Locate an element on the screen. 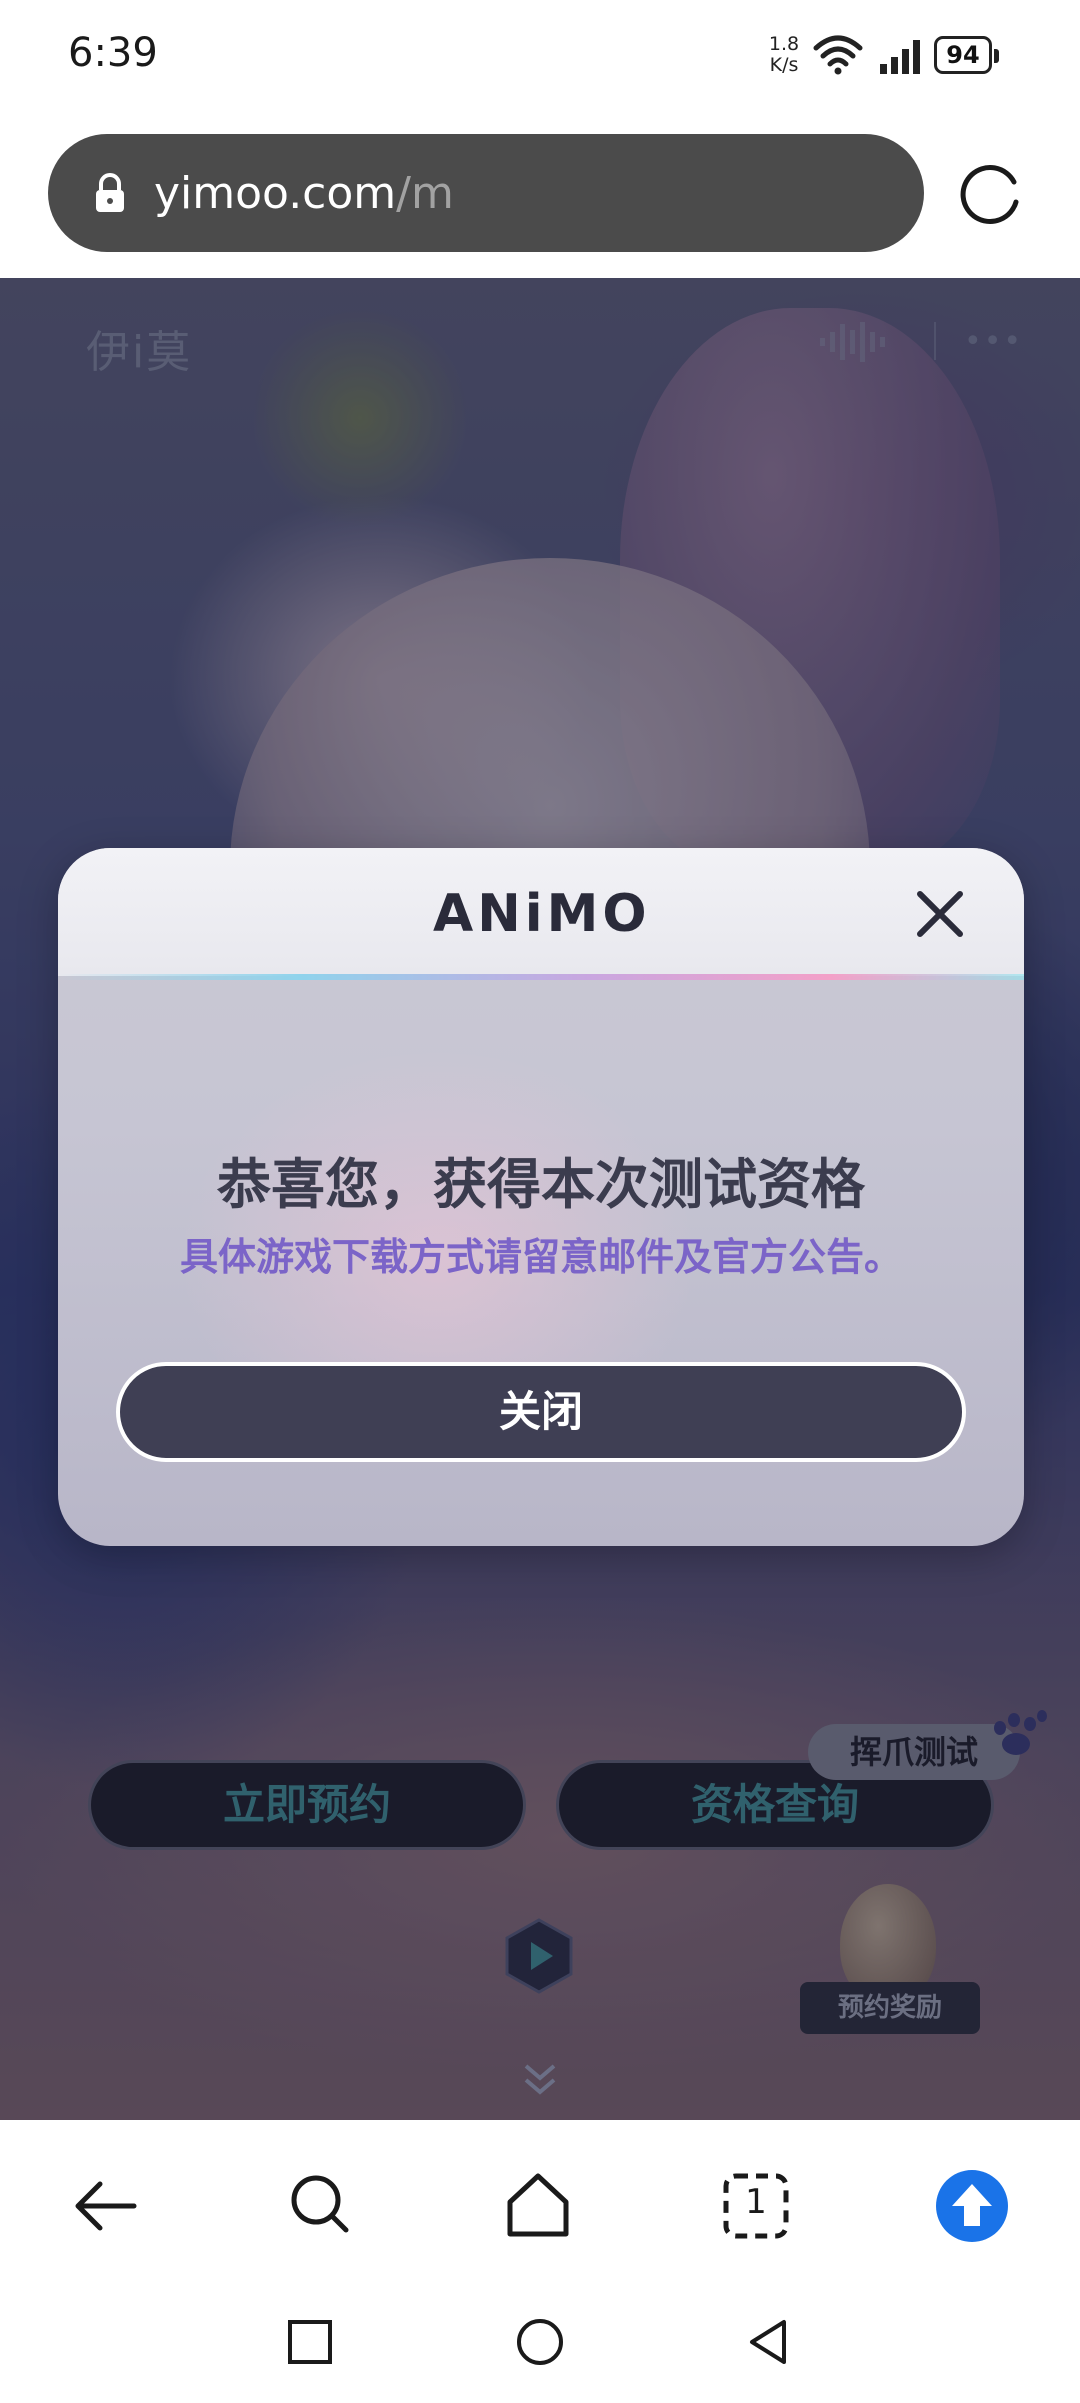  close-icon is located at coordinates (940, 914).